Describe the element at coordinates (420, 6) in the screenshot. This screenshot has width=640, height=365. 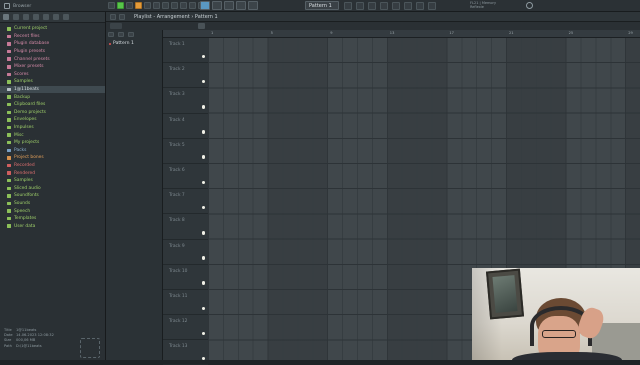
I see `audio-icon` at that location.